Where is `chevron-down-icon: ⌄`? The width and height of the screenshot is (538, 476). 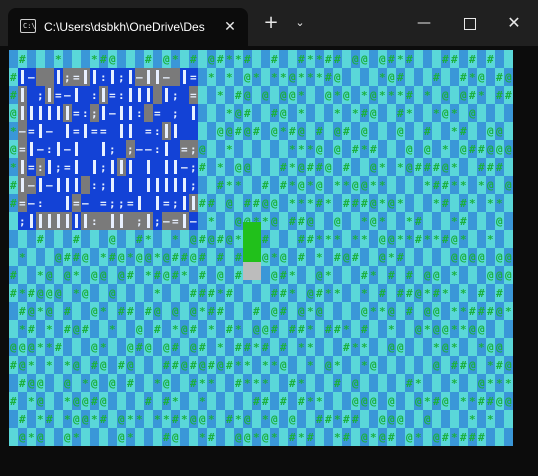 chevron-down-icon: ⌄ is located at coordinates (300, 23).